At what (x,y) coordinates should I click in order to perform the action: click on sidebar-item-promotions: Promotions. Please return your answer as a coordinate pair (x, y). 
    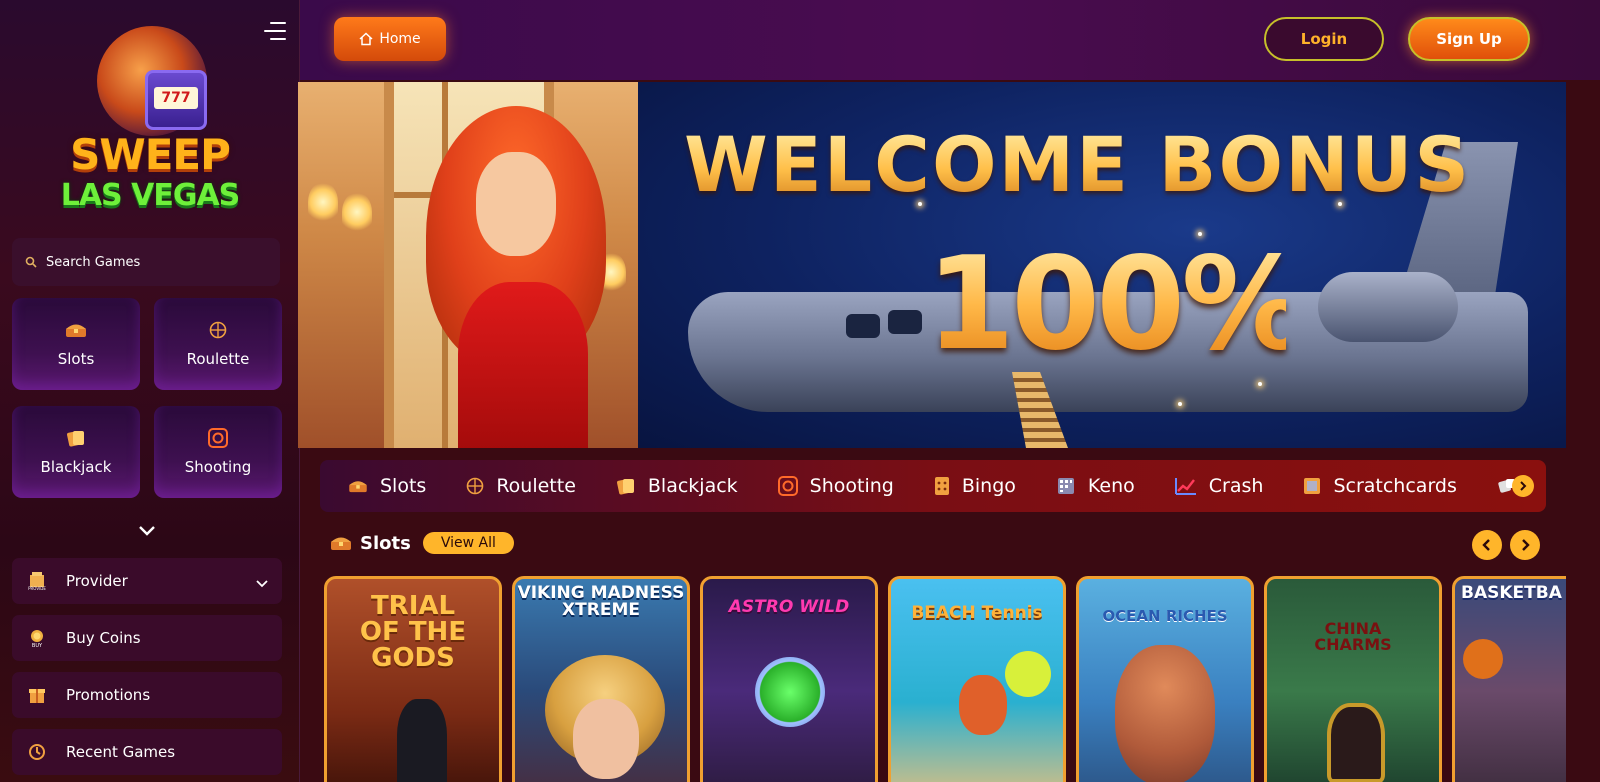
    Looking at the image, I should click on (147, 695).